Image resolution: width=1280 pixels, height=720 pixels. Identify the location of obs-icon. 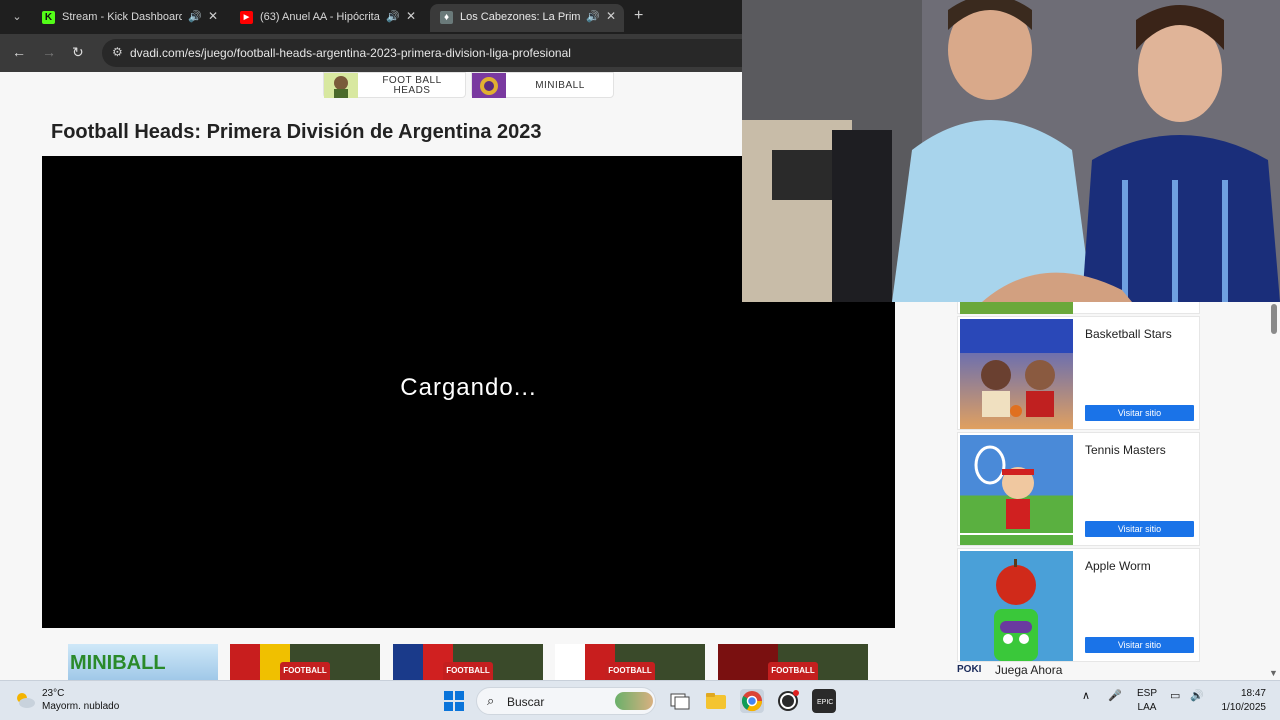
(788, 701).